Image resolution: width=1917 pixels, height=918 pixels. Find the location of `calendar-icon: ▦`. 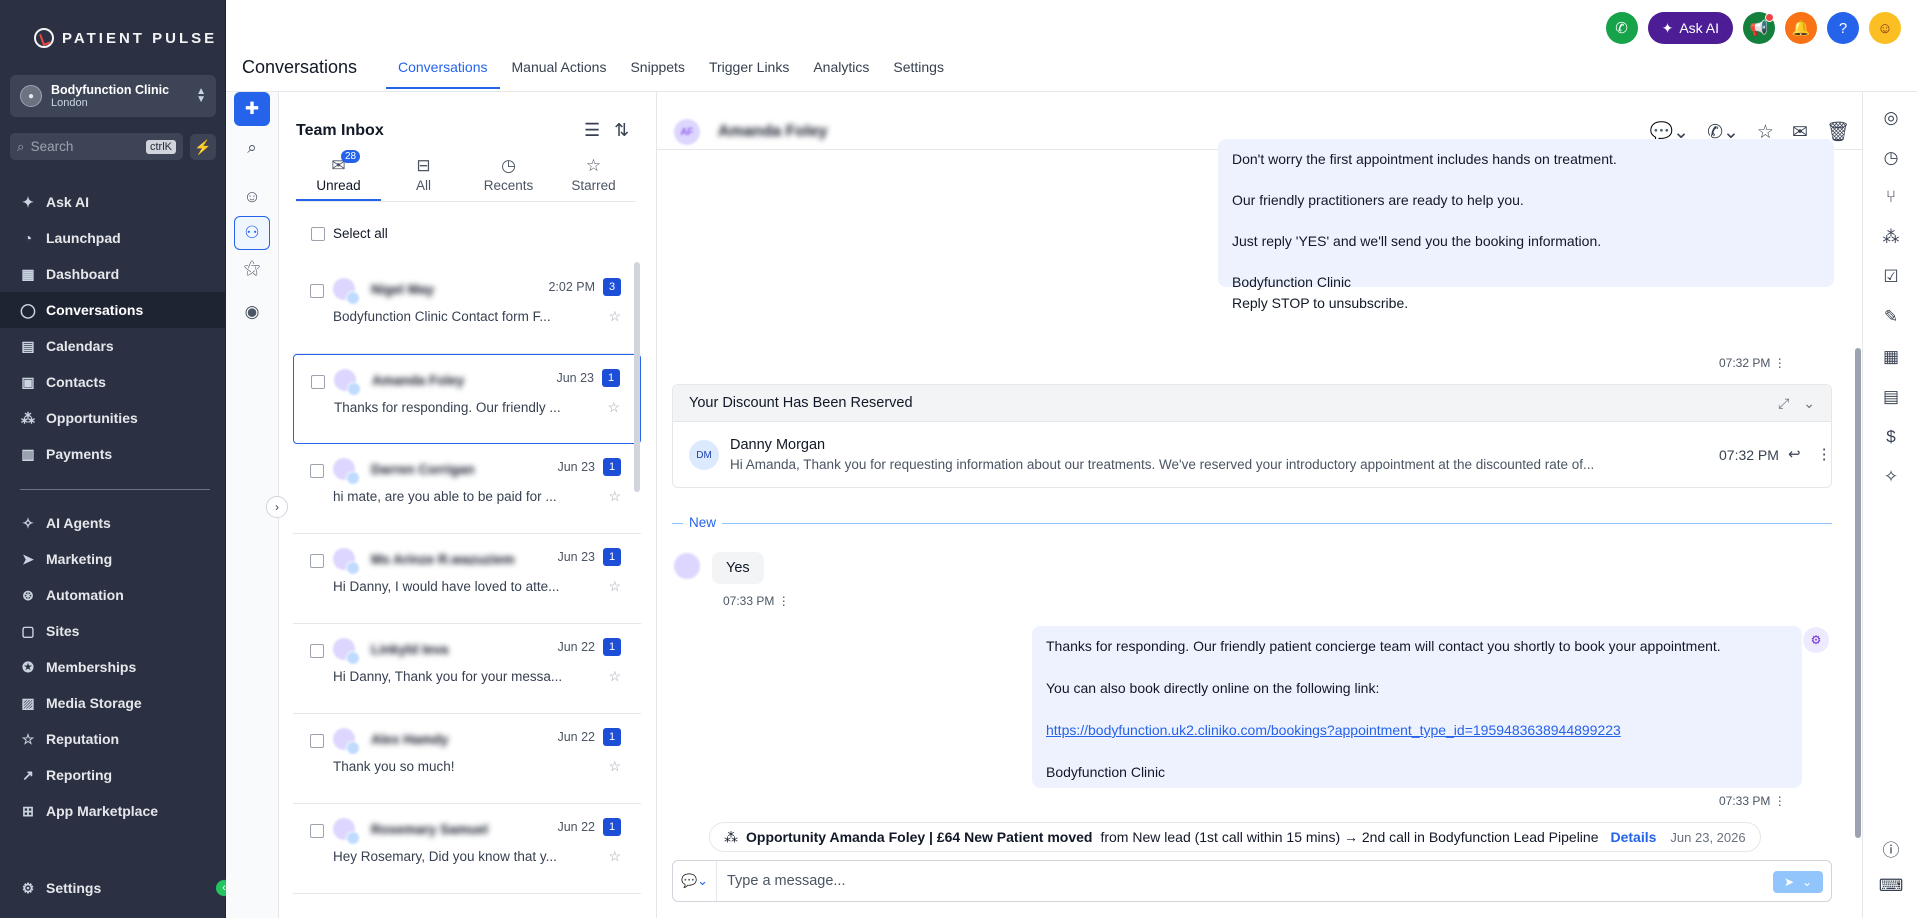

calendar-icon: ▦ is located at coordinates (1891, 357).